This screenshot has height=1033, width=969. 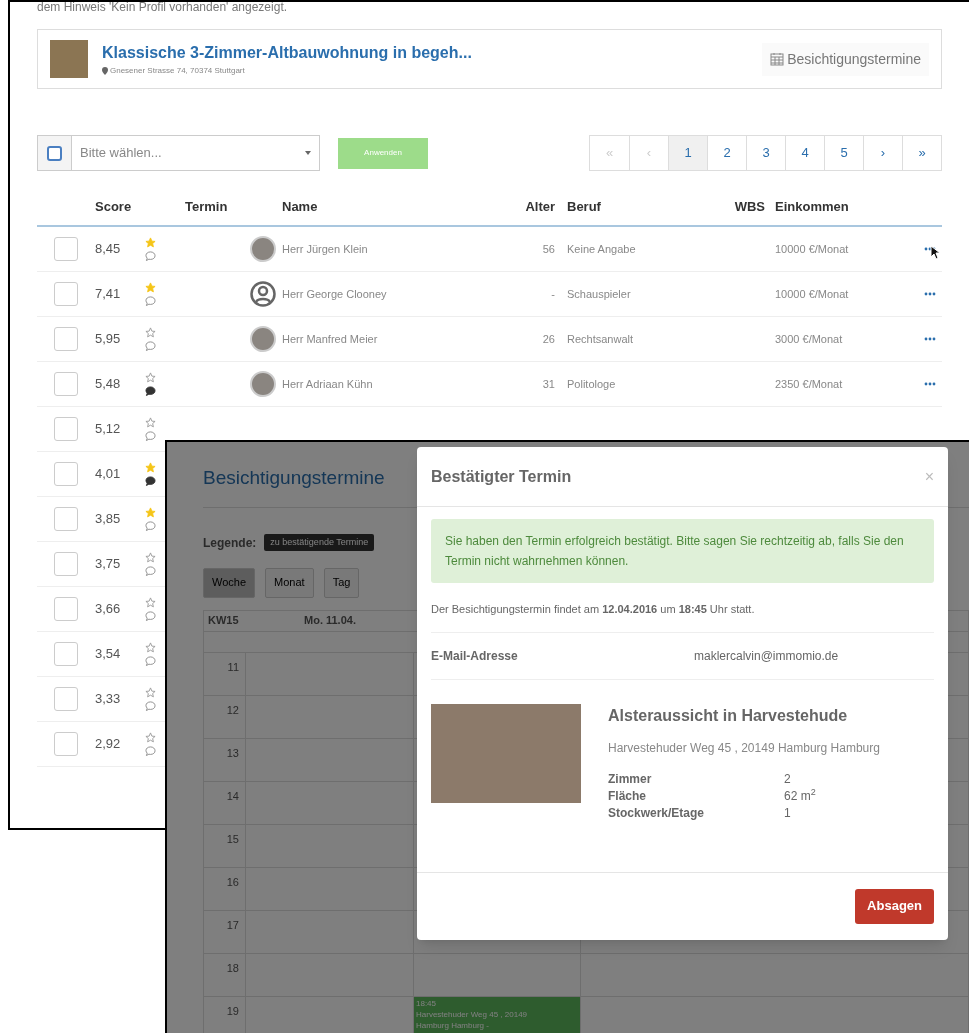 What do you see at coordinates (335, 294) in the screenshot?
I see `name-cell-text: Herr George Clooney` at bounding box center [335, 294].